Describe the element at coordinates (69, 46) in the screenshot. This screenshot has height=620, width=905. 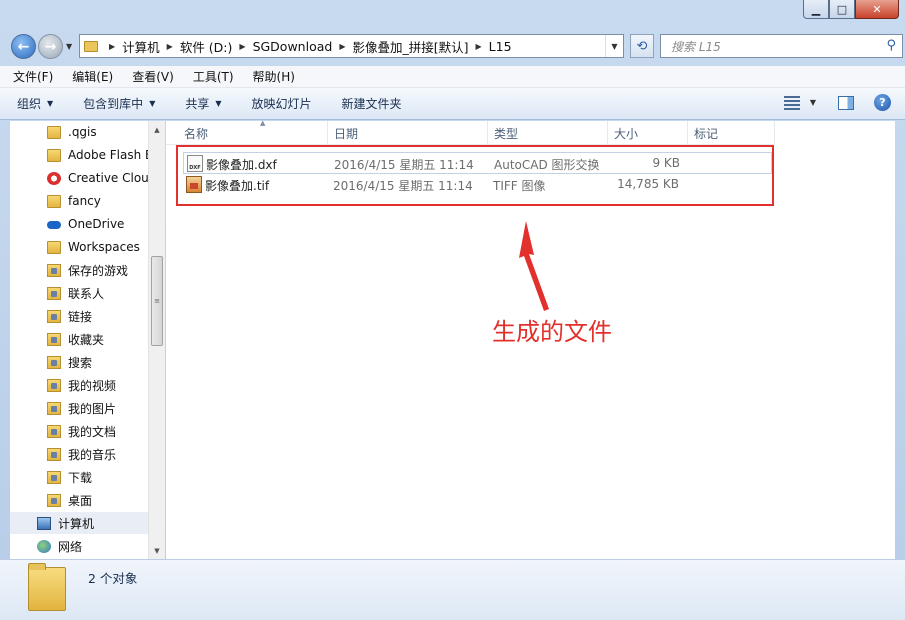
I see `recent-pages-dropdown: ▼` at that location.